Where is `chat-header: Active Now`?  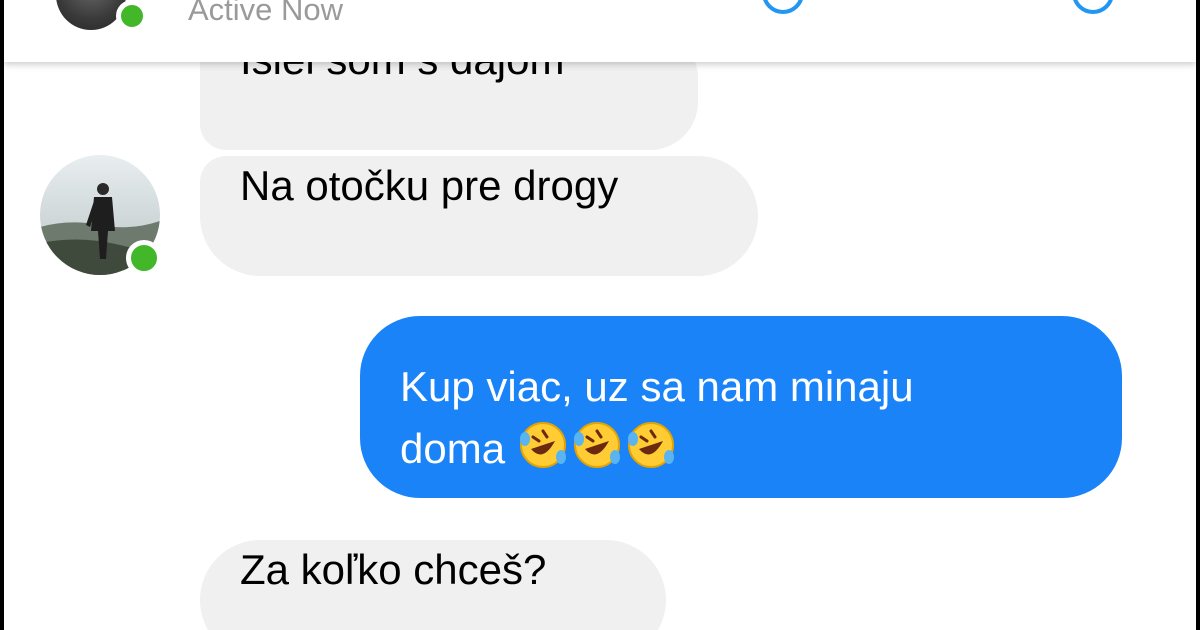 chat-header: Active Now is located at coordinates (600, 31).